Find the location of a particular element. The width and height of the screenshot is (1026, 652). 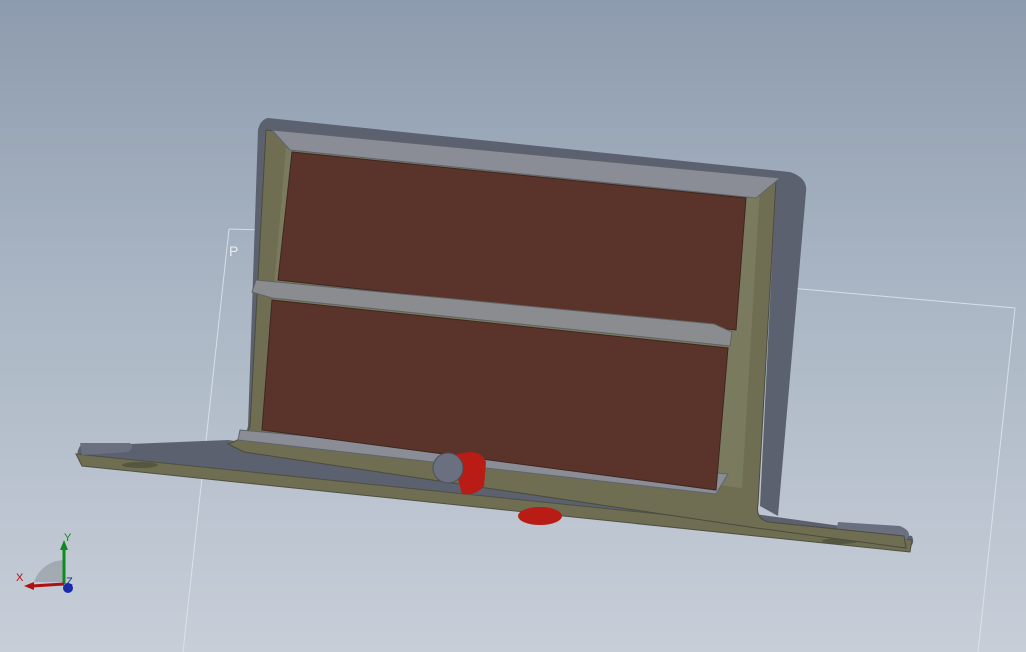

axis-z-label: Z is located at coordinates (69, 582).